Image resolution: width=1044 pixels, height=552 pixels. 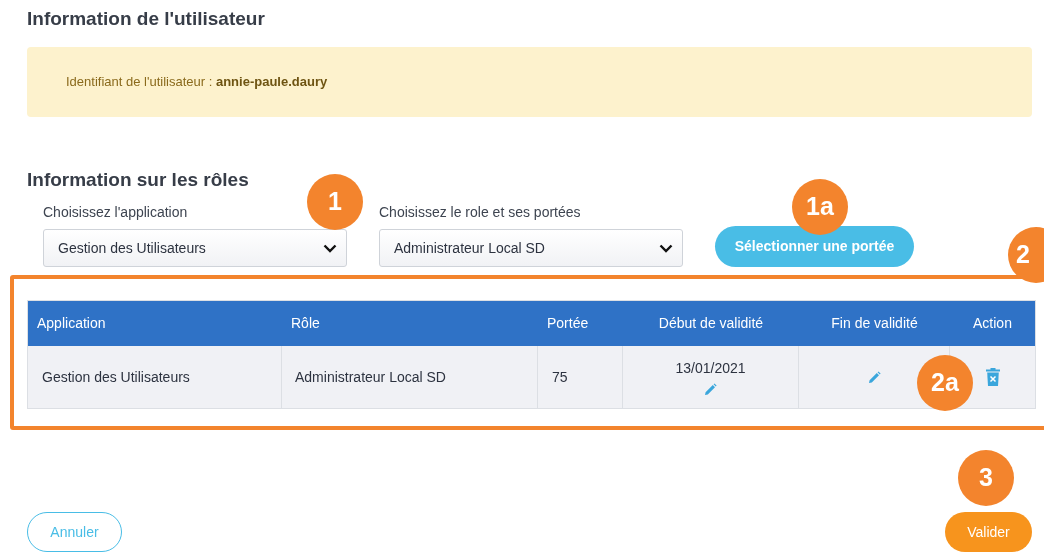 What do you see at coordinates (480, 212) in the screenshot?
I see `field-label: Choisissez le role et ses portées` at bounding box center [480, 212].